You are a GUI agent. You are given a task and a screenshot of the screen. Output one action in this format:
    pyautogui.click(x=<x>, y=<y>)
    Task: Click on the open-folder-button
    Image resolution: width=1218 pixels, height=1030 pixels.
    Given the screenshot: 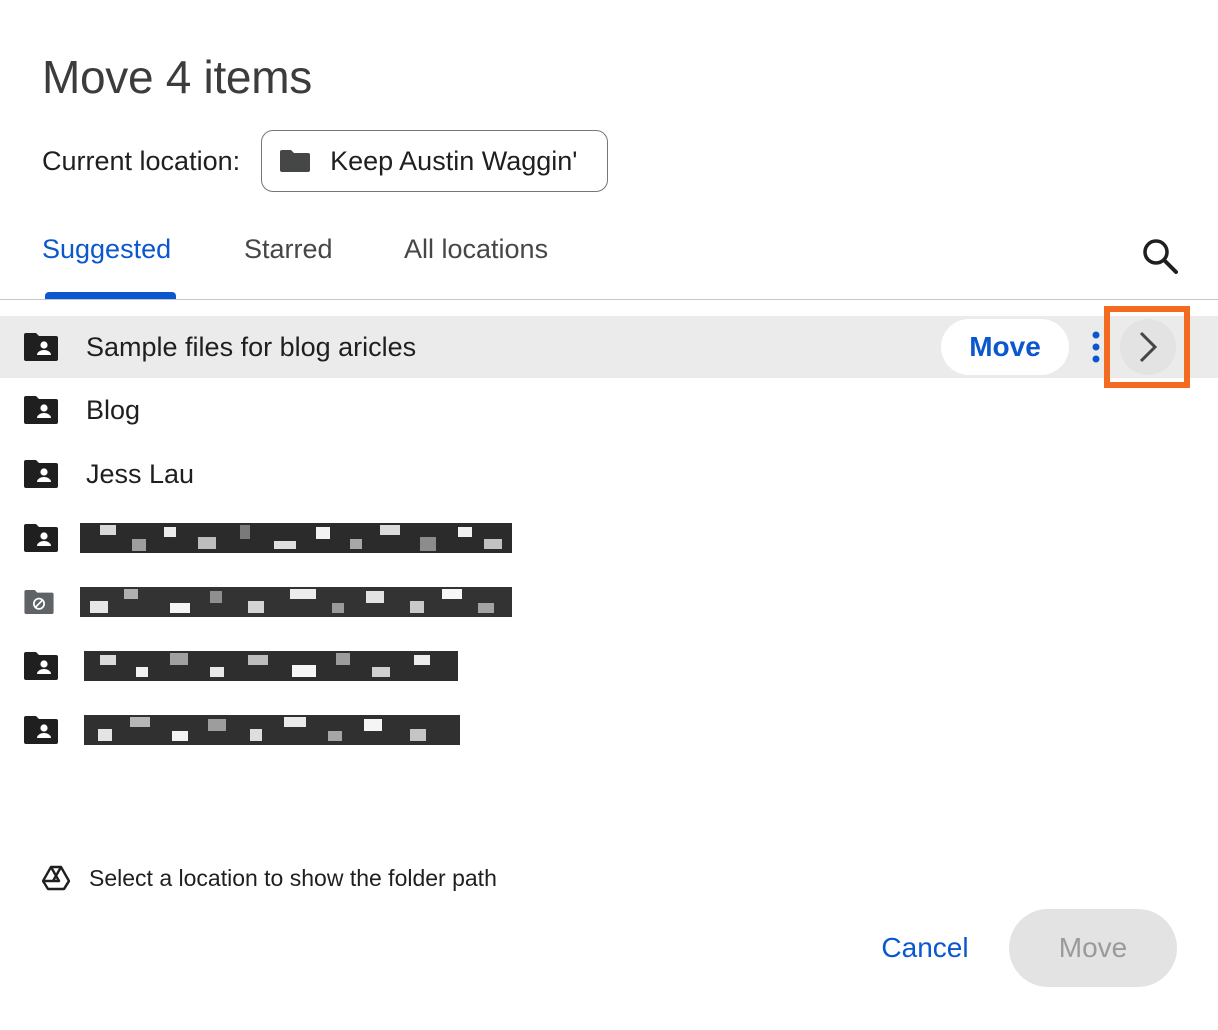 What is the action you would take?
    pyautogui.click(x=1148, y=347)
    